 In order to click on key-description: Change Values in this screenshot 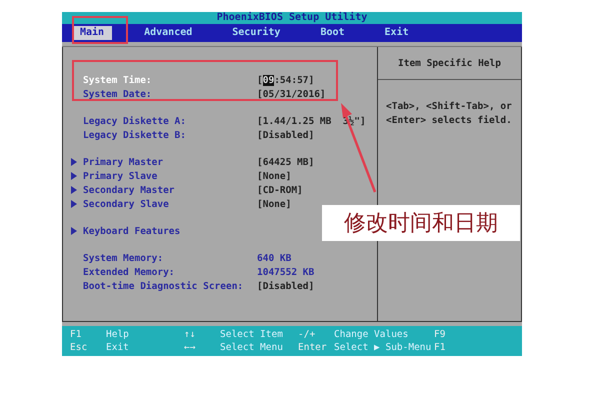, I will do `click(372, 334)`.